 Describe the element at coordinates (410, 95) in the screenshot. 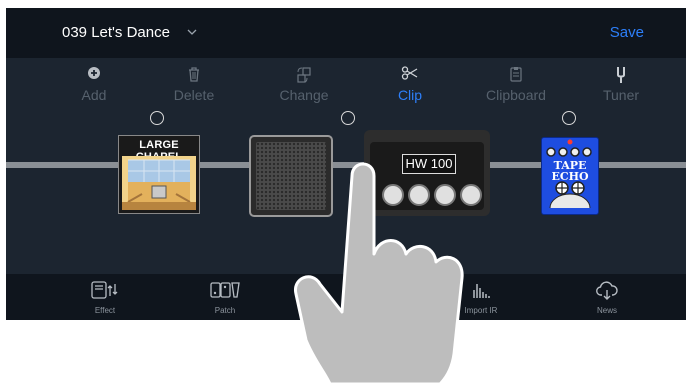

I see `clip-label: Clip` at that location.